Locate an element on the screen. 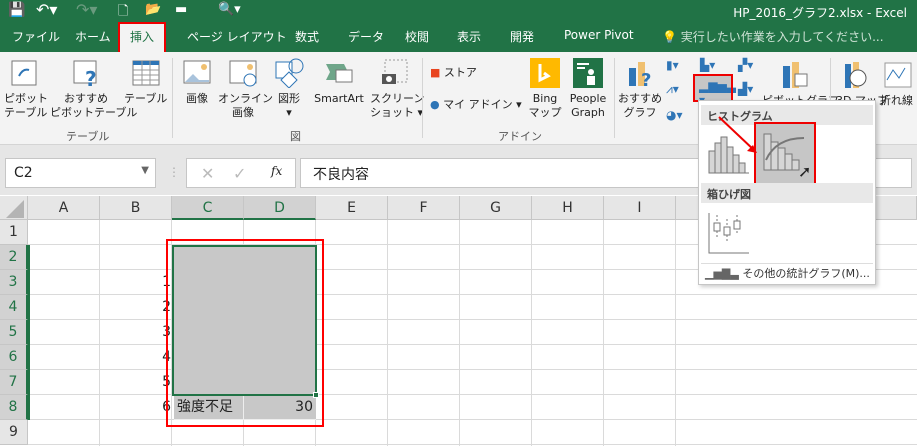 The width and height of the screenshot is (917, 446). row-number-cell: 1 is located at coordinates (146, 282).